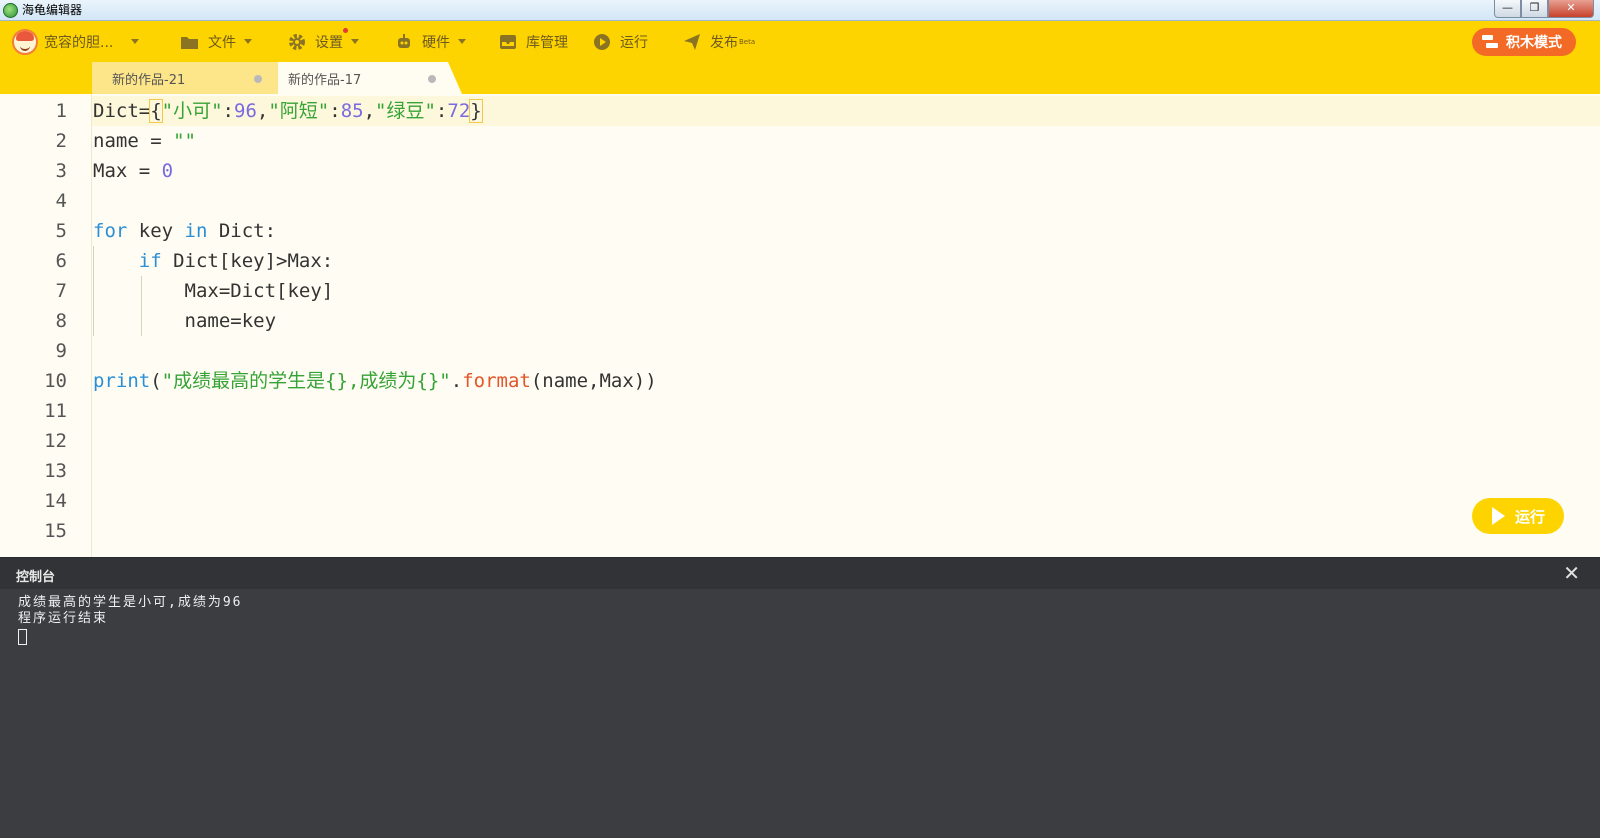 The image size is (1600, 838). What do you see at coordinates (370, 78) in the screenshot?
I see `tab-new-work-17: 新的作品-17` at bounding box center [370, 78].